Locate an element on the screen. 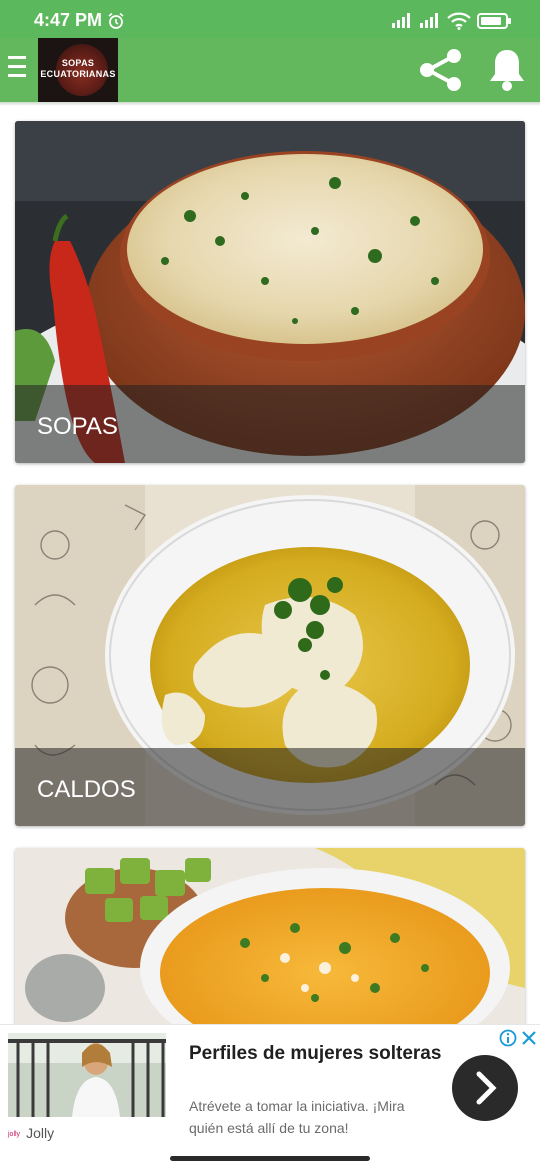 The width and height of the screenshot is (540, 1170). brand-logo-icon: jolly is located at coordinates (14, 1134).